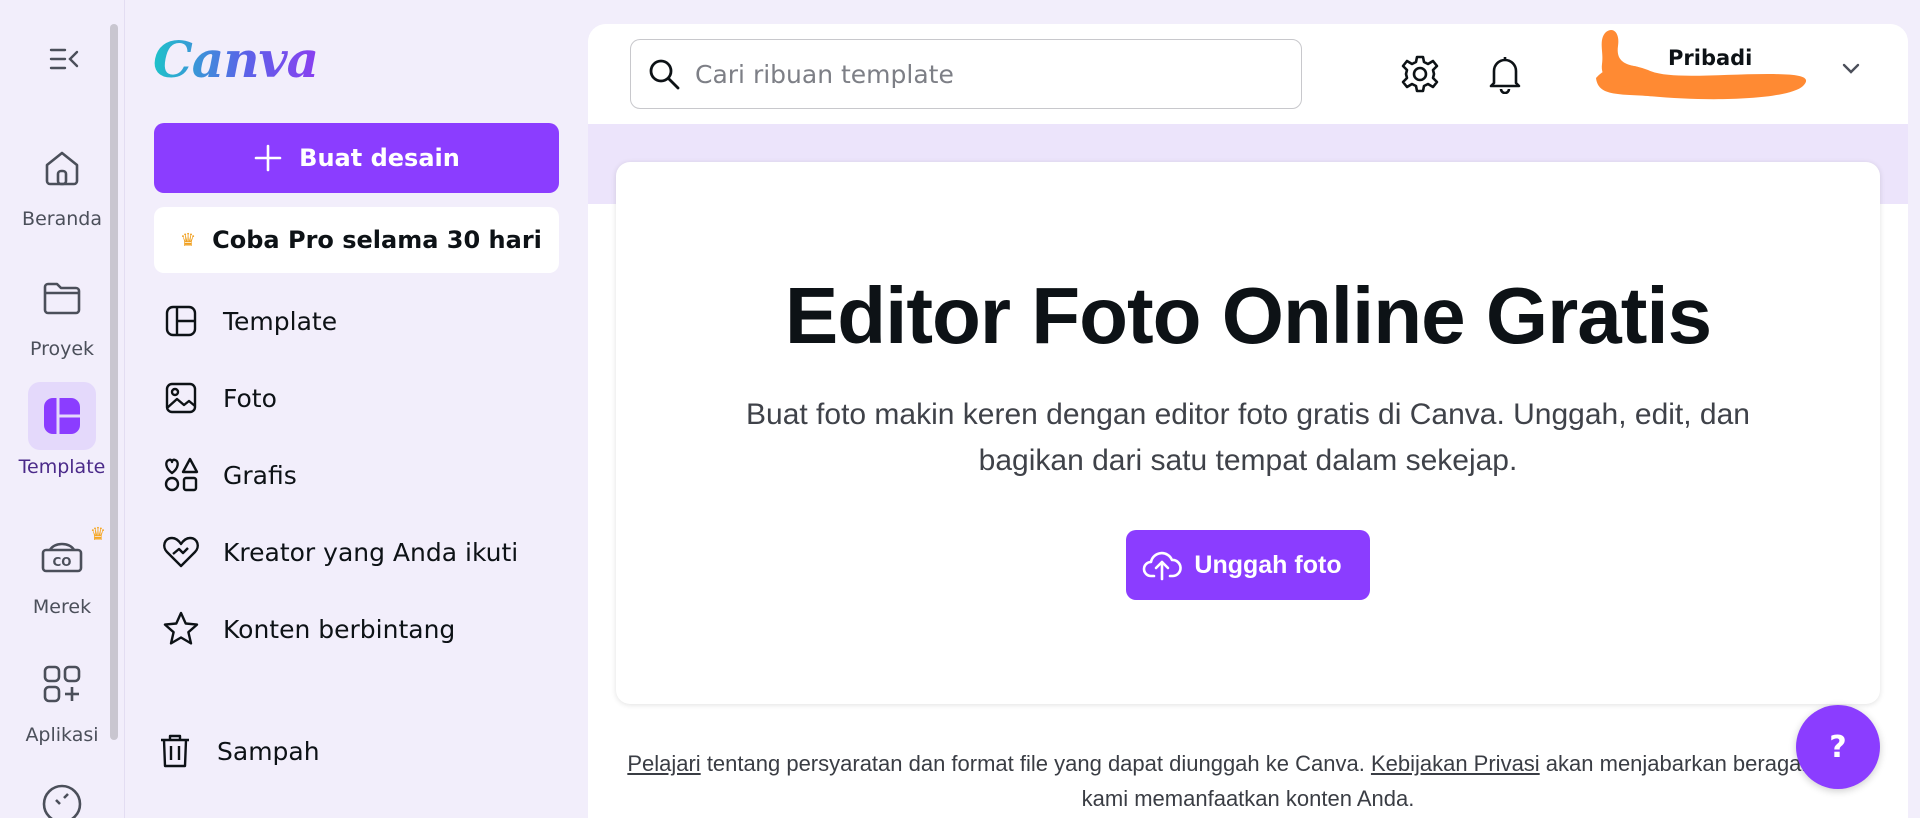  Describe the element at coordinates (1248, 315) in the screenshot. I see `hero-title: Editor Foto Online Gratis` at that location.